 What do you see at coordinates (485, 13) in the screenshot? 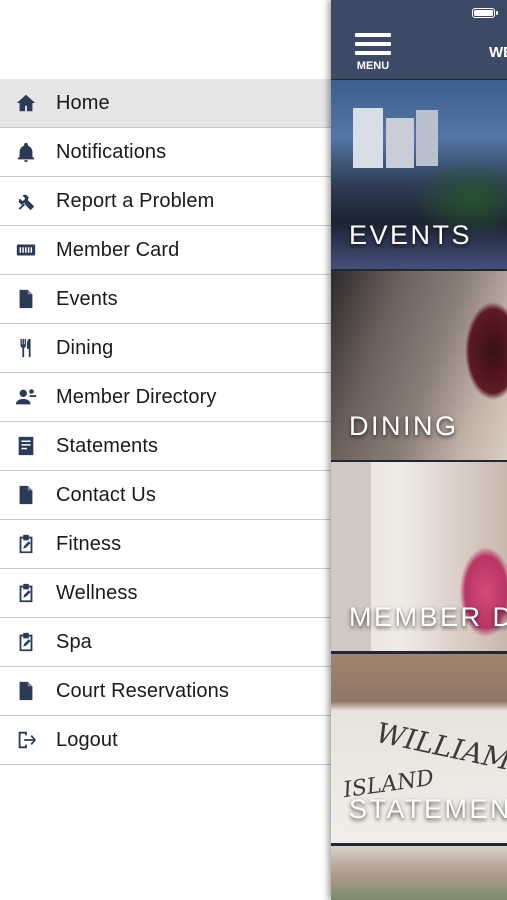
I see `battery-icon` at bounding box center [485, 13].